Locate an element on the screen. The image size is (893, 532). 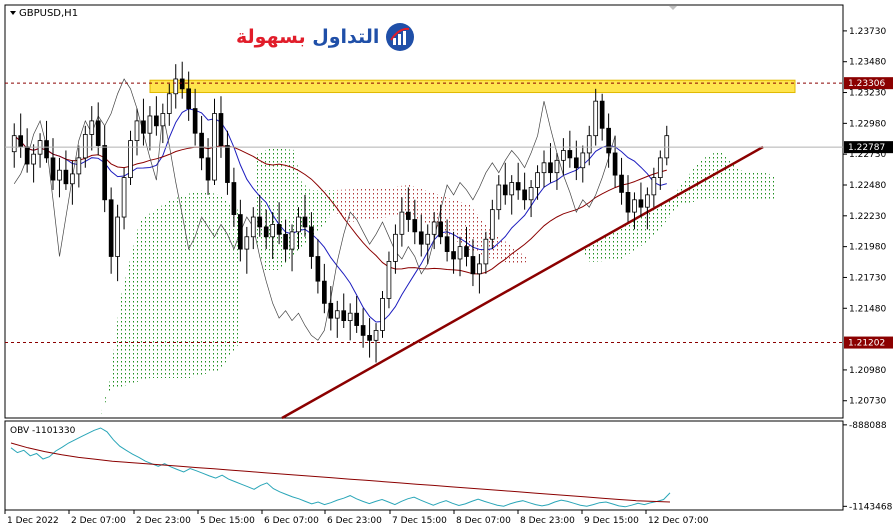
y-tick-label: 1.21730 is located at coordinates (867, 278).